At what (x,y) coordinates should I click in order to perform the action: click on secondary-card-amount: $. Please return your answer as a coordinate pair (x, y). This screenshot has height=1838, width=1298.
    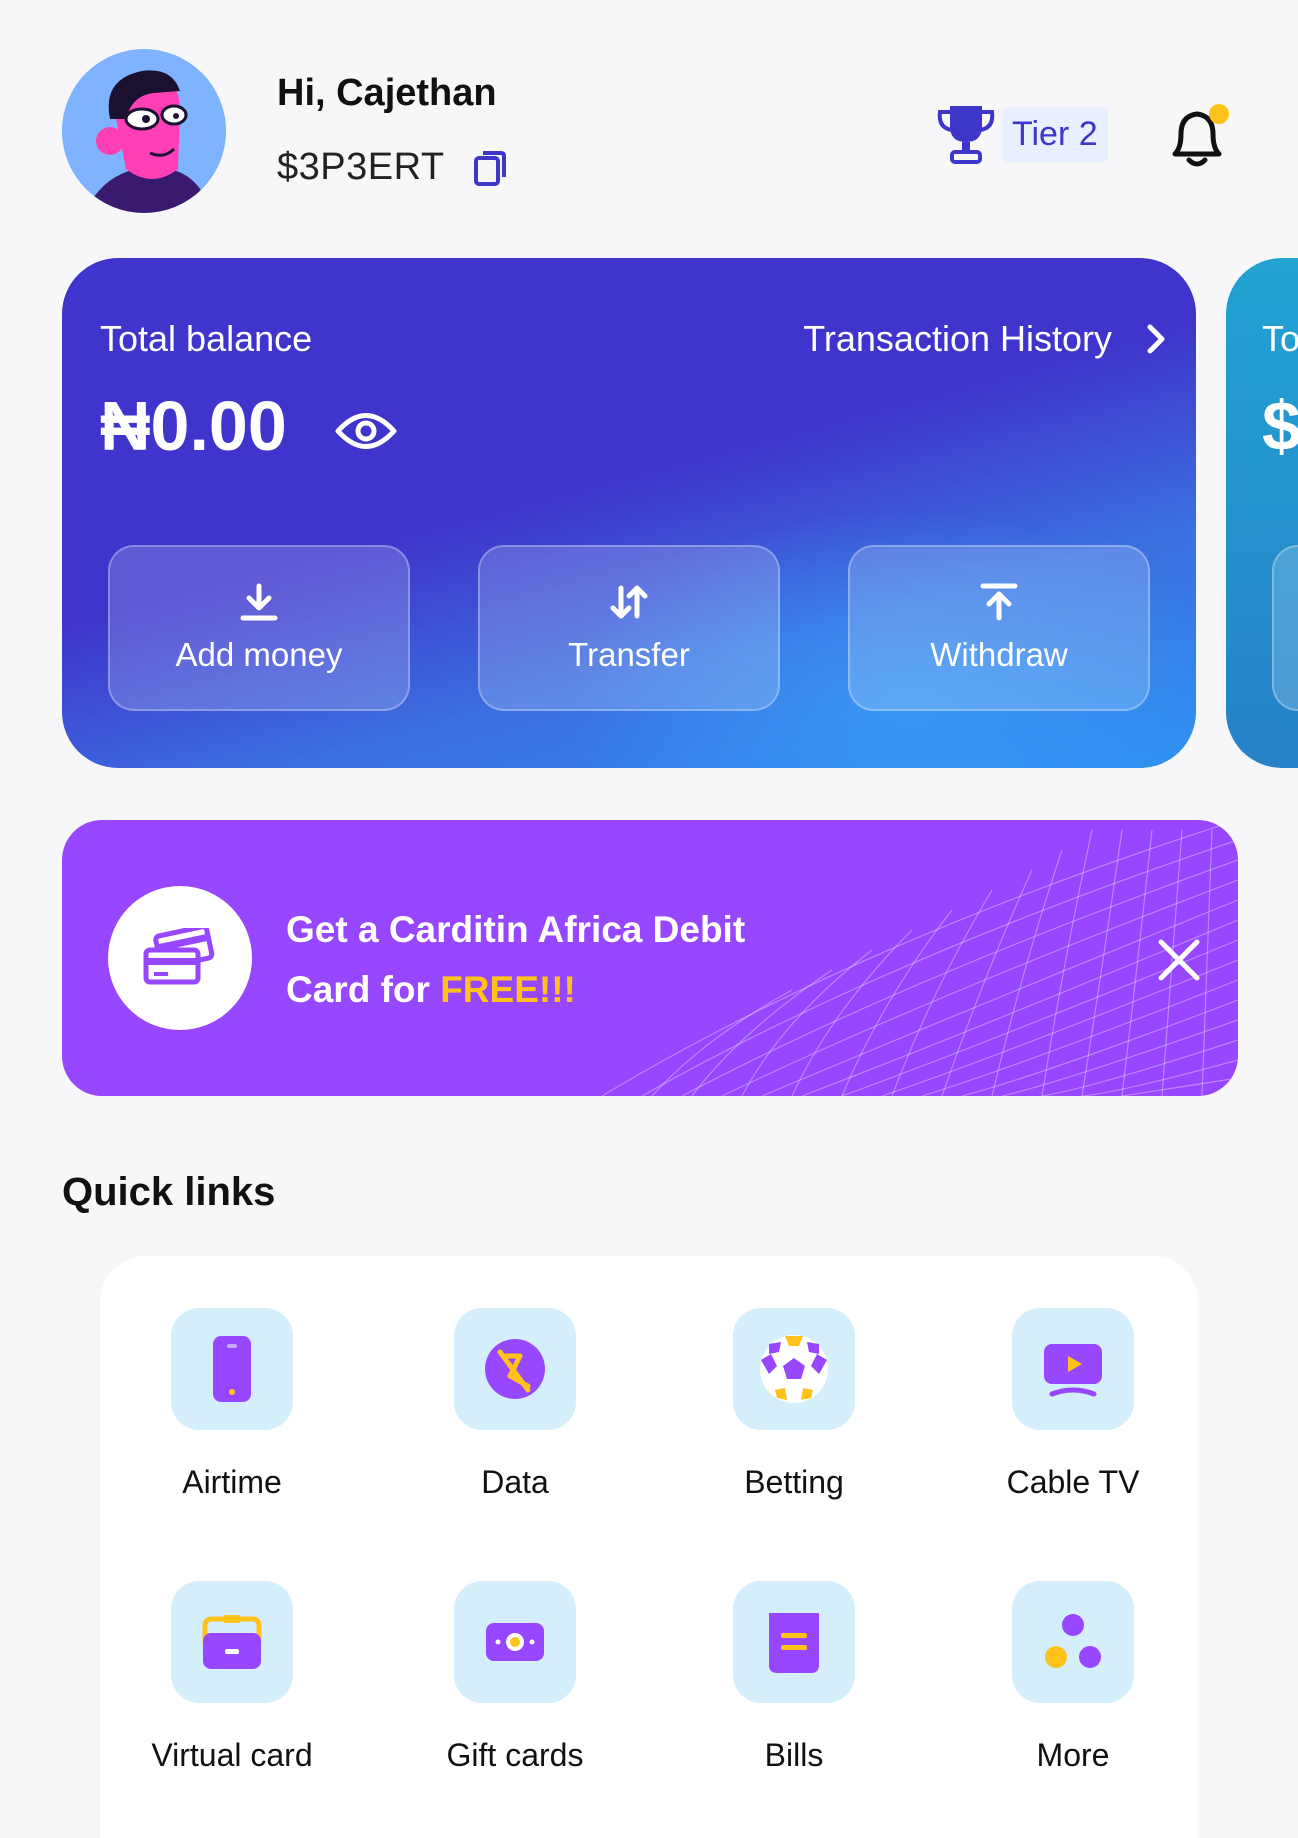
    Looking at the image, I should click on (1280, 426).